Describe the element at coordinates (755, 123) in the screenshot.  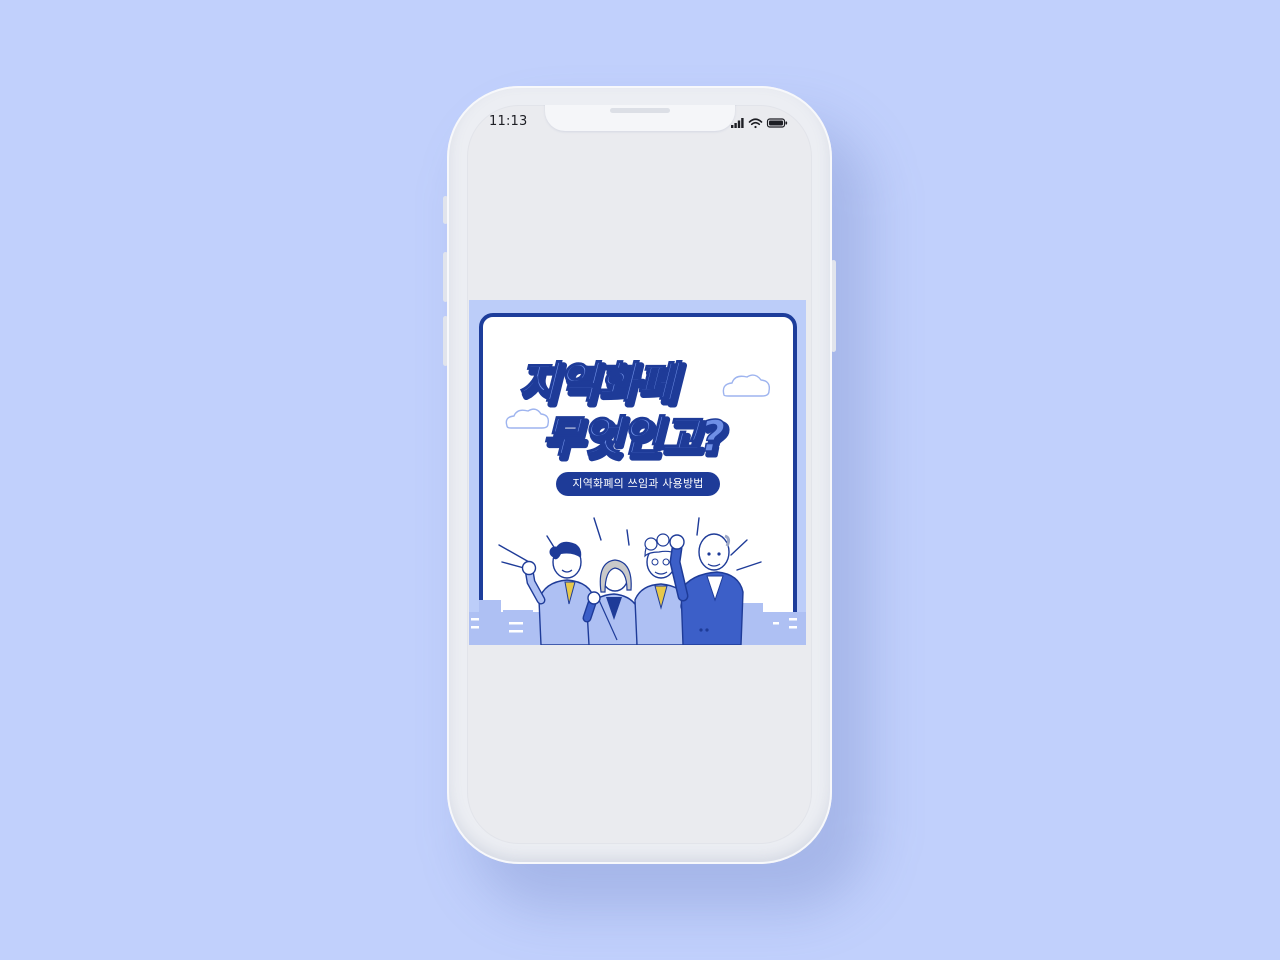
I see `wifi-icon` at that location.